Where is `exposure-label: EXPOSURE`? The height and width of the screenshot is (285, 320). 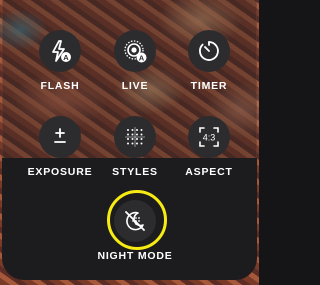 exposure-label: EXPOSURE is located at coordinates (60, 172).